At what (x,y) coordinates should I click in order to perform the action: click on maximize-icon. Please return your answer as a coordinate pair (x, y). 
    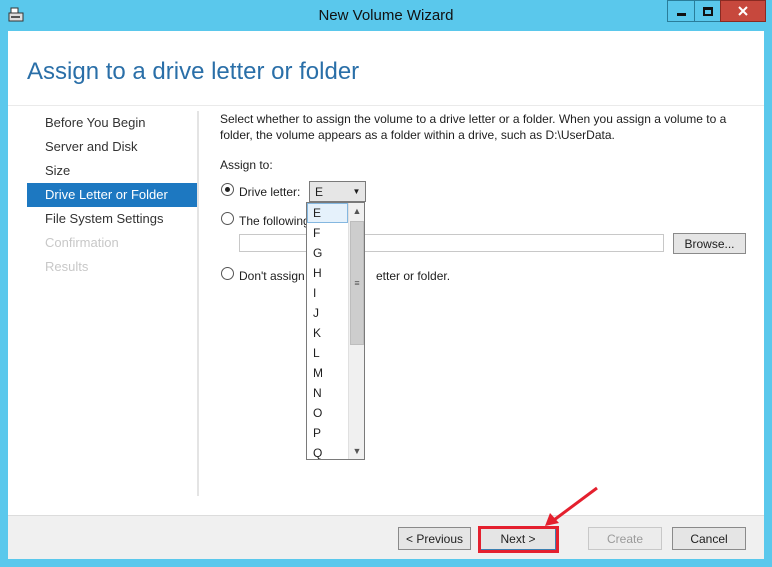
    Looking at the image, I should click on (707, 11).